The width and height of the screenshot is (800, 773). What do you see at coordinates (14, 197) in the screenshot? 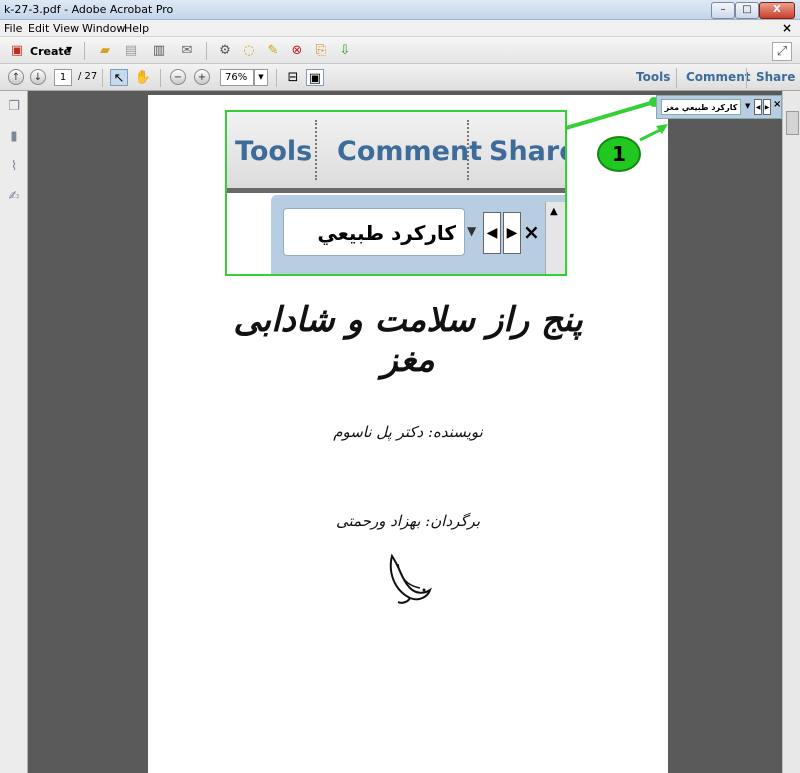
I see `signatures-icon: ✍` at bounding box center [14, 197].